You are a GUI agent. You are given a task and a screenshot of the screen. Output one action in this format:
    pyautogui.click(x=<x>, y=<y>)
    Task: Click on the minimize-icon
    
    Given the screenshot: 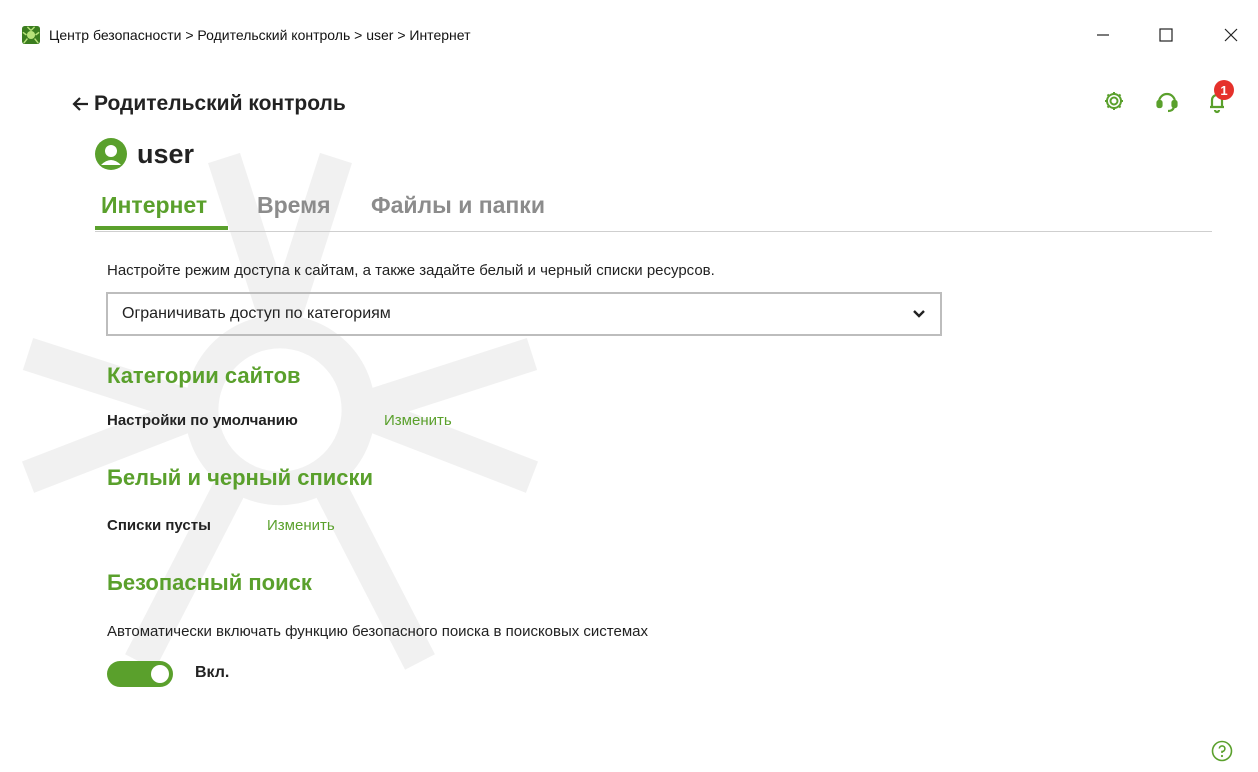 What is the action you would take?
    pyautogui.click(x=1103, y=35)
    